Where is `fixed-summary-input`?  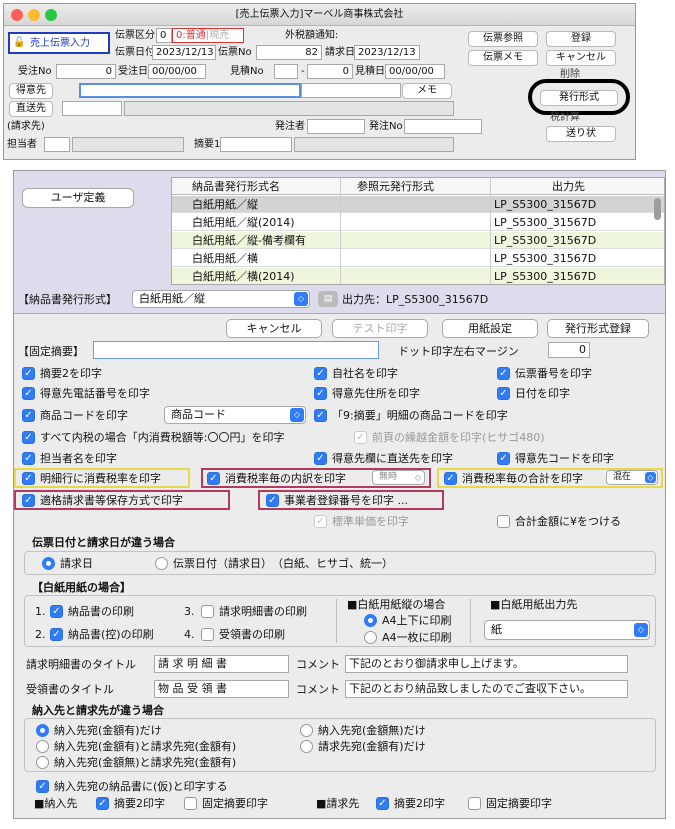
fixed-summary-input is located at coordinates (236, 350).